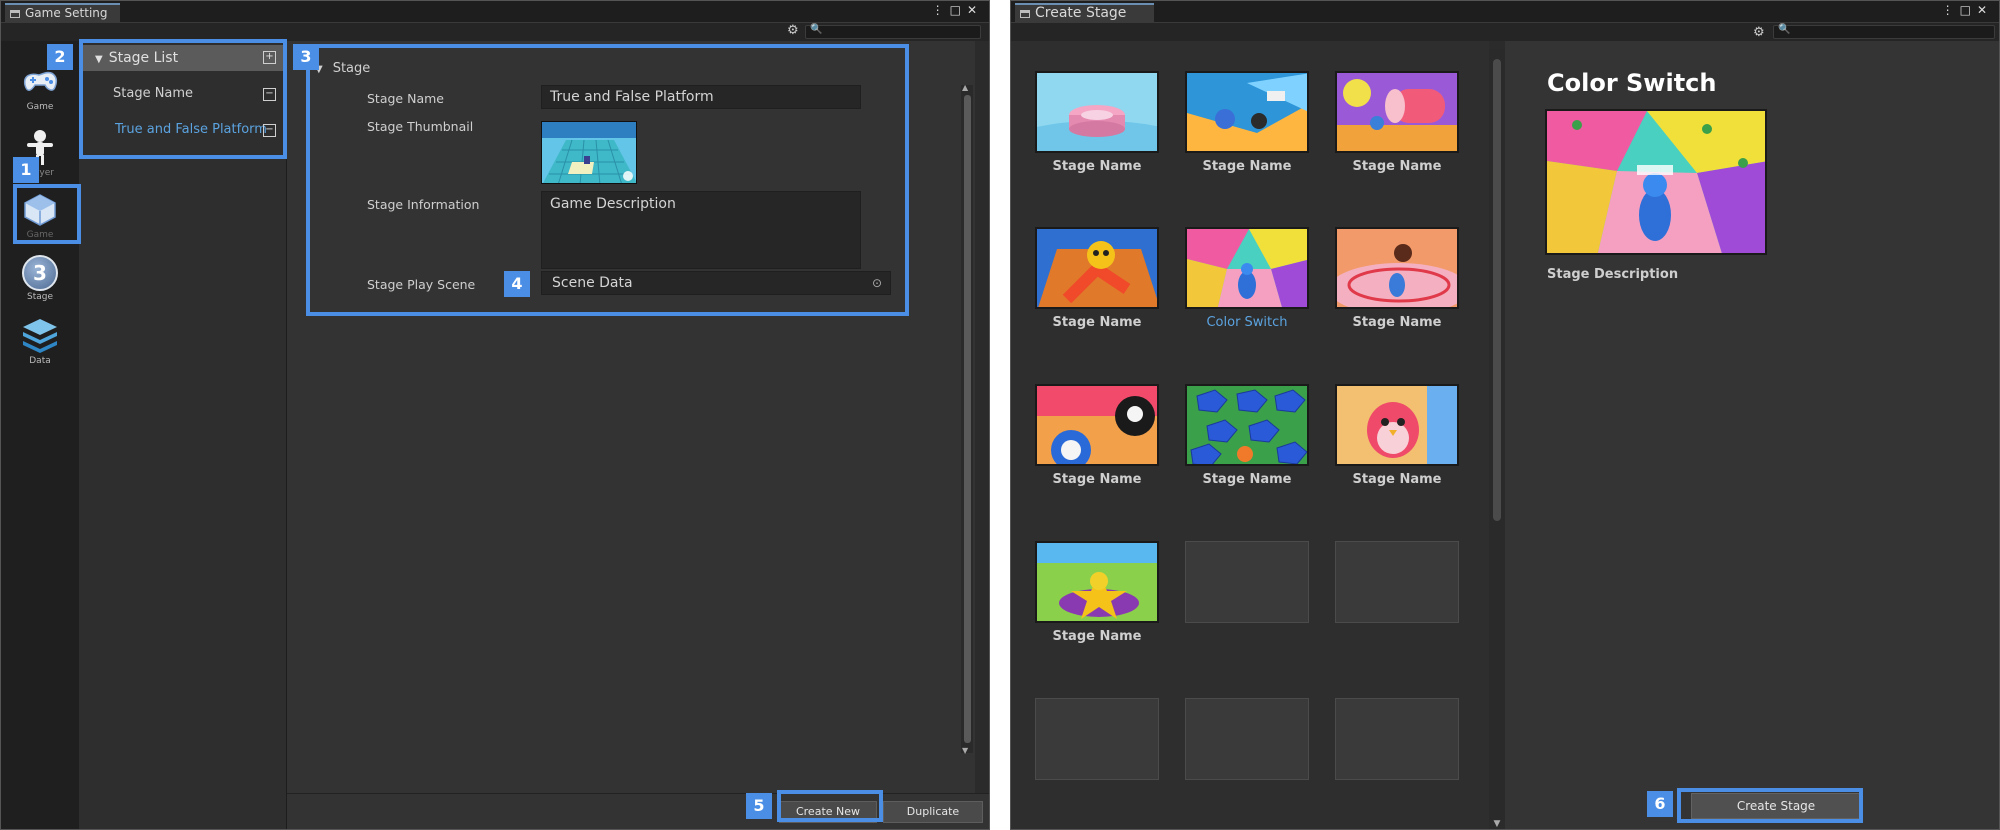 The height and width of the screenshot is (830, 2000). What do you see at coordinates (933, 812) in the screenshot?
I see `duplicate-button: Duplicate` at bounding box center [933, 812].